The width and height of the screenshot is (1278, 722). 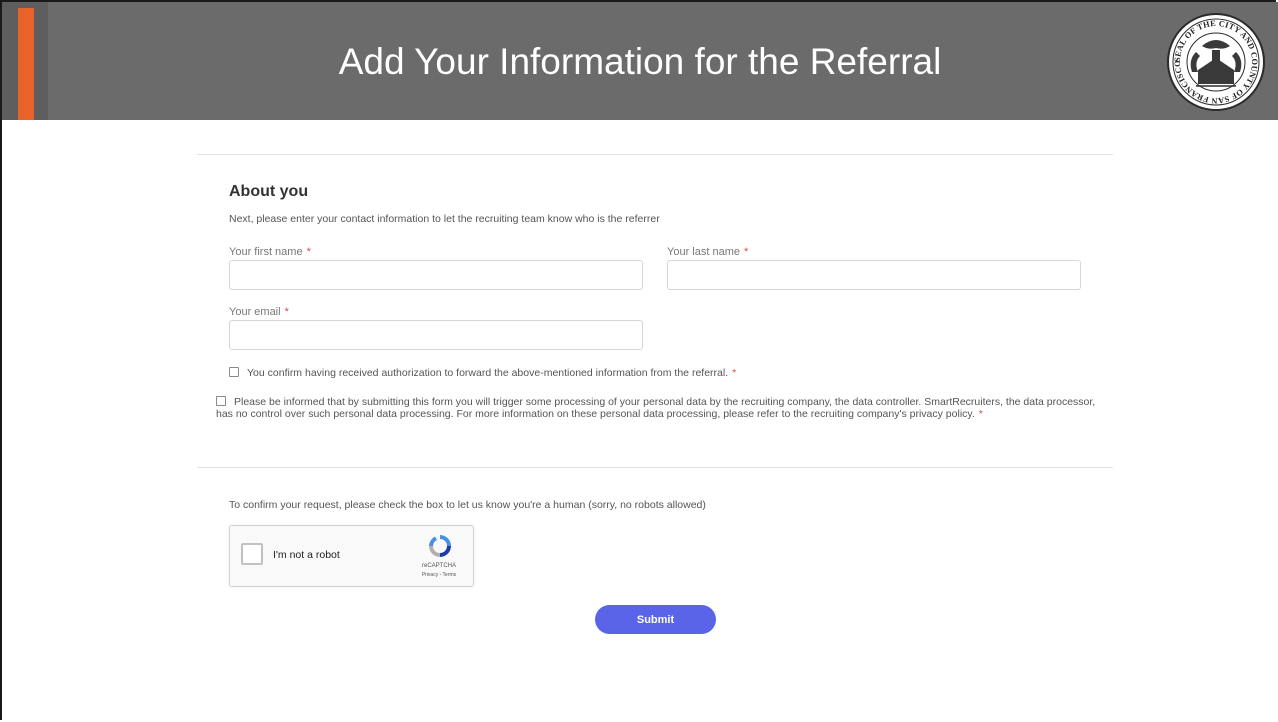 I want to click on recaptcha-label: I'm not a robot, so click(x=306, y=555).